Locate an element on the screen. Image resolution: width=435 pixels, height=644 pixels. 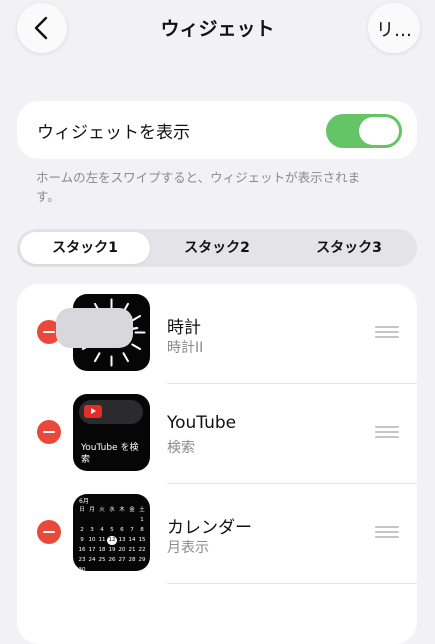
calendar-day: 16 is located at coordinates (82, 550).